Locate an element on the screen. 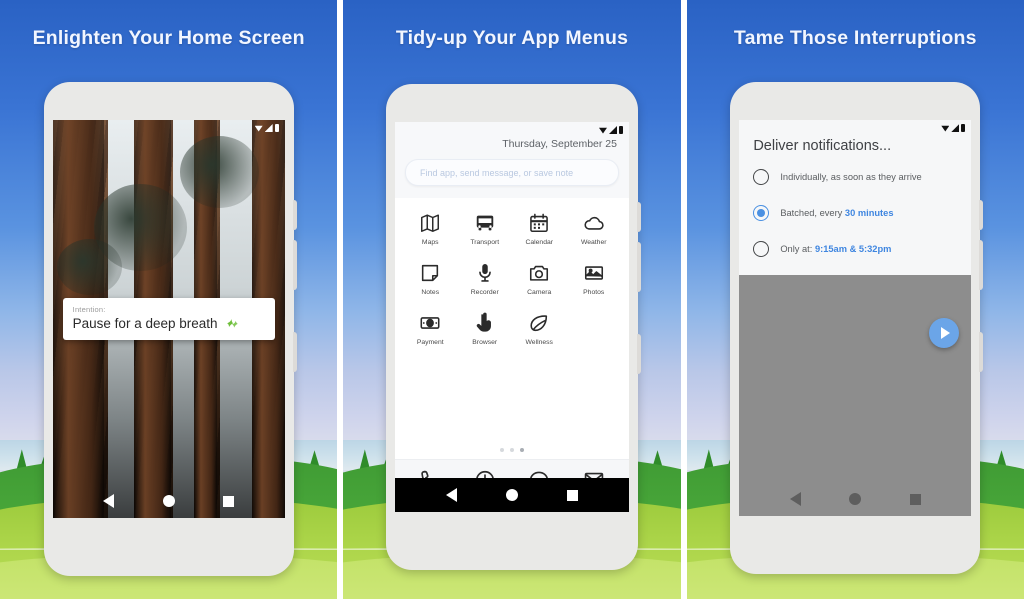  app-label: Transport is located at coordinates (485, 242).